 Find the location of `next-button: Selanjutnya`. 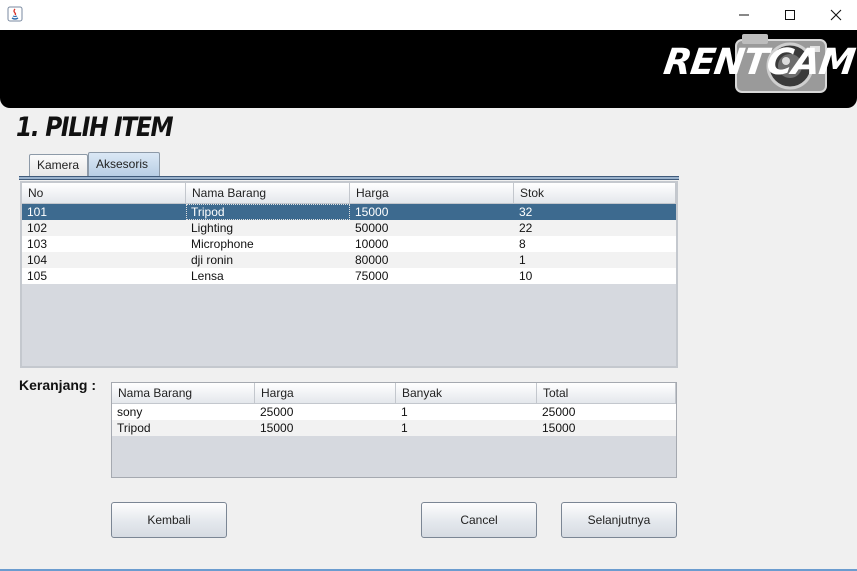

next-button: Selanjutnya is located at coordinates (619, 520).